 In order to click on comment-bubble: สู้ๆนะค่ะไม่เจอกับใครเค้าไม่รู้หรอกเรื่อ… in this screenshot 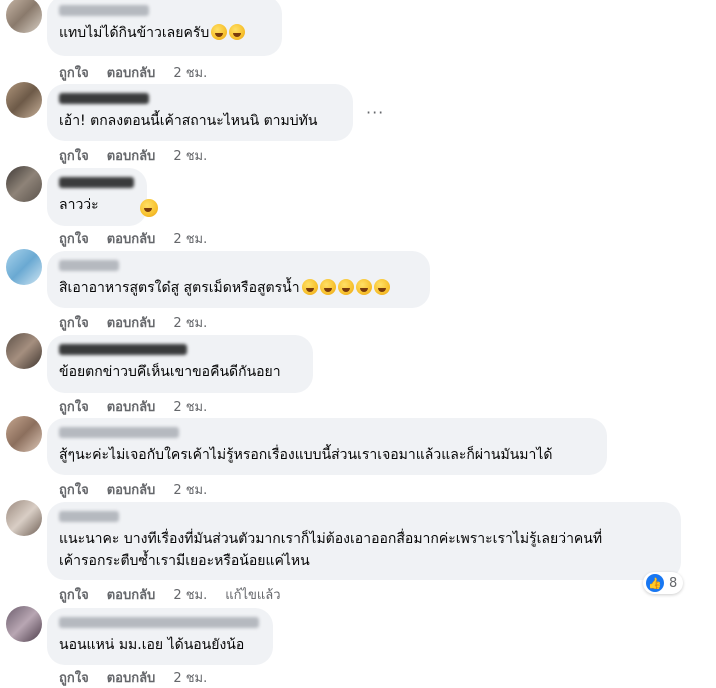, I will do `click(327, 446)`.